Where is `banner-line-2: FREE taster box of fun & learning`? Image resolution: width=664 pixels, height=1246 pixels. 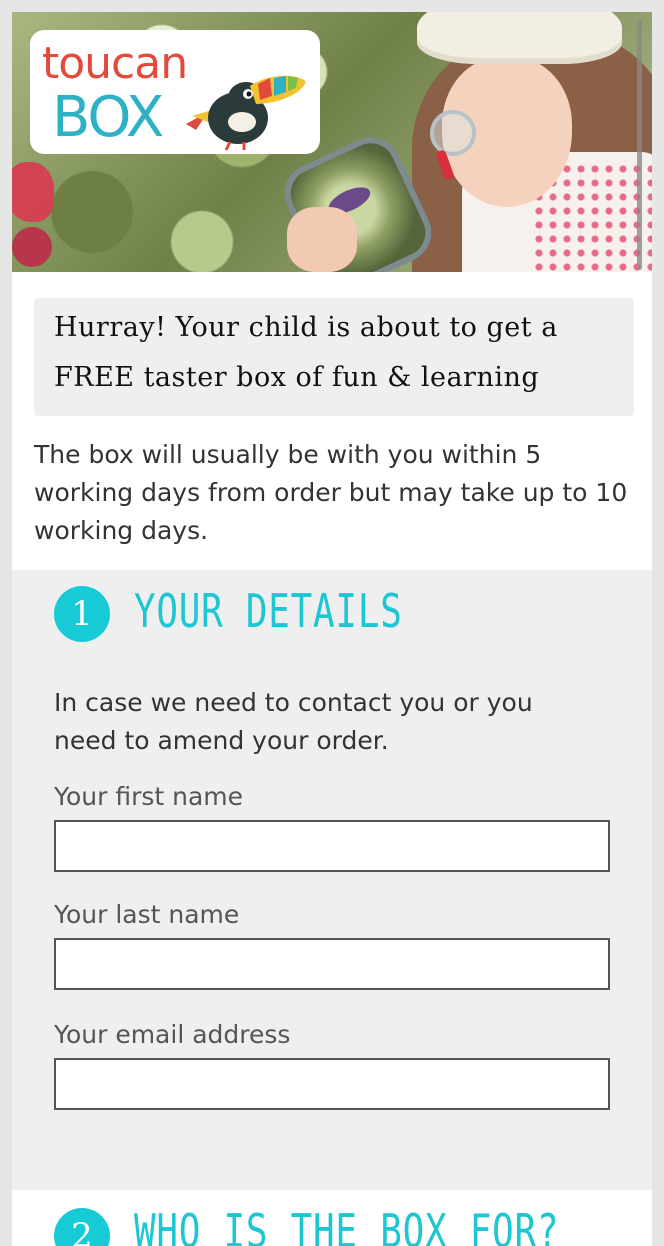 banner-line-2: FREE taster box of fun & learning is located at coordinates (297, 377).